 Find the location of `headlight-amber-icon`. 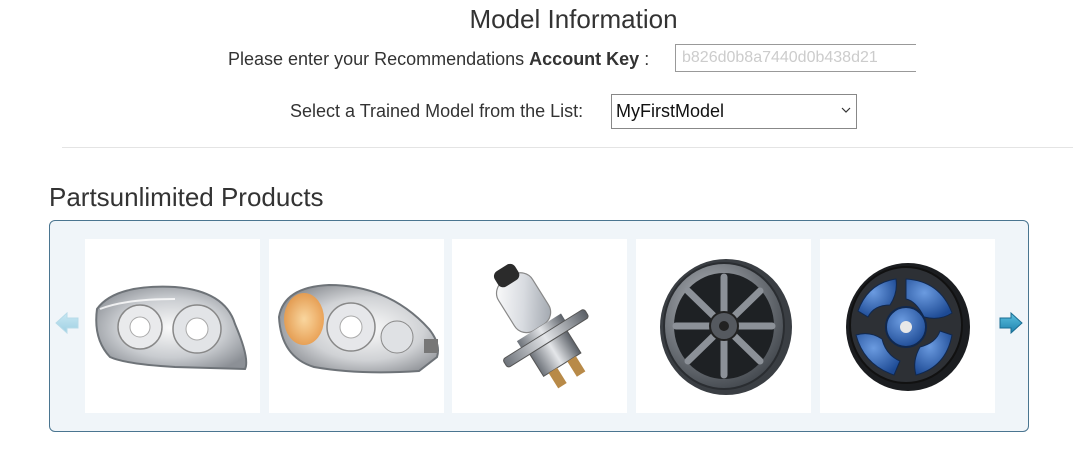

headlight-amber-icon is located at coordinates (358, 328).